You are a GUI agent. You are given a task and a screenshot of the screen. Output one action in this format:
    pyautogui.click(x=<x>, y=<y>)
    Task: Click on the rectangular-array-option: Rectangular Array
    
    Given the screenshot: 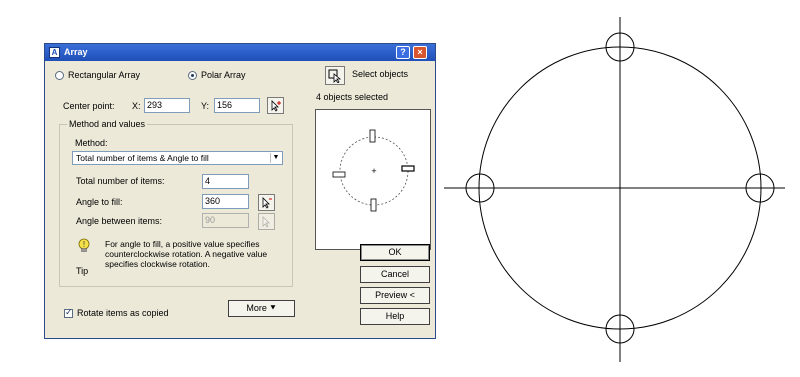 What is the action you would take?
    pyautogui.click(x=97, y=75)
    